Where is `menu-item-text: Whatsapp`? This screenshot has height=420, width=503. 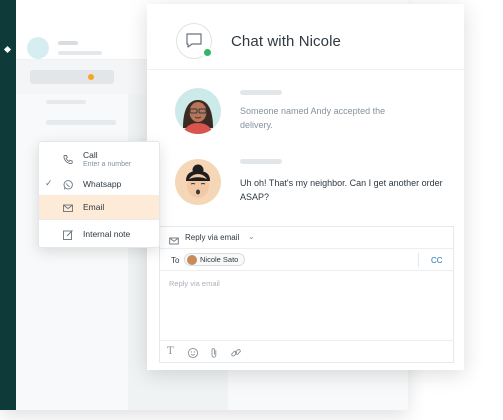 menu-item-text: Whatsapp is located at coordinates (102, 184).